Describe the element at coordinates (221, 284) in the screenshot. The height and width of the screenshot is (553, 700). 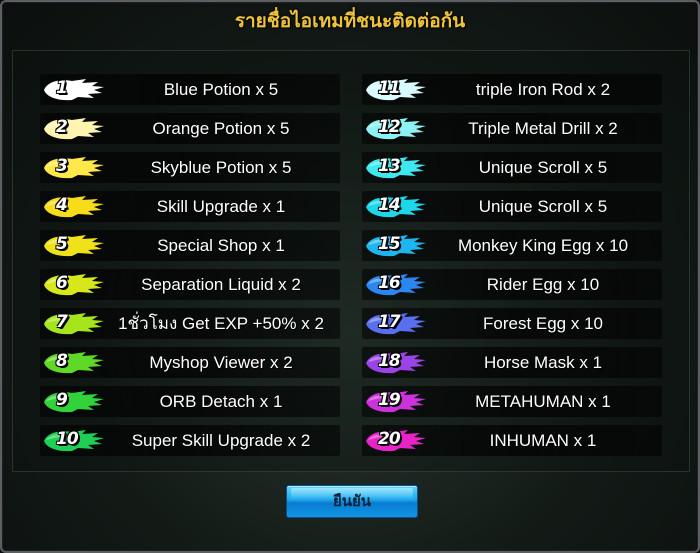
I see `item-label: Separation Liquid x 2` at that location.